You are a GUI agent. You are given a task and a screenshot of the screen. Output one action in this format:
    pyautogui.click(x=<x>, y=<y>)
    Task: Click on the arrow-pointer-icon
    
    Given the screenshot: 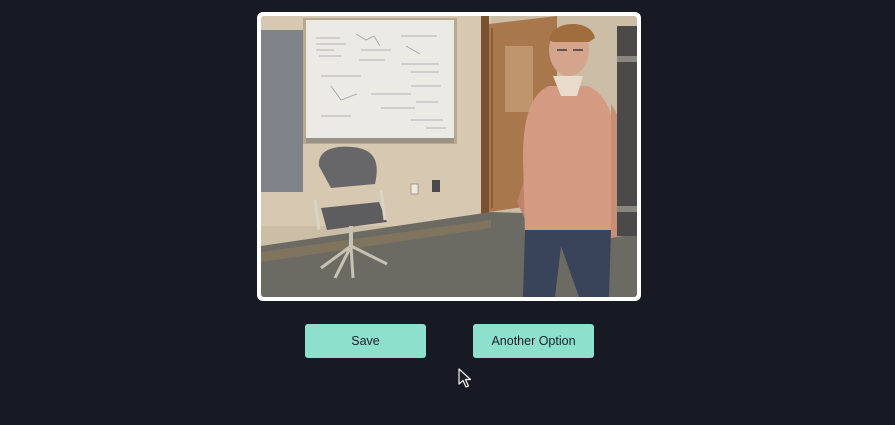 What is the action you would take?
    pyautogui.click(x=465, y=378)
    